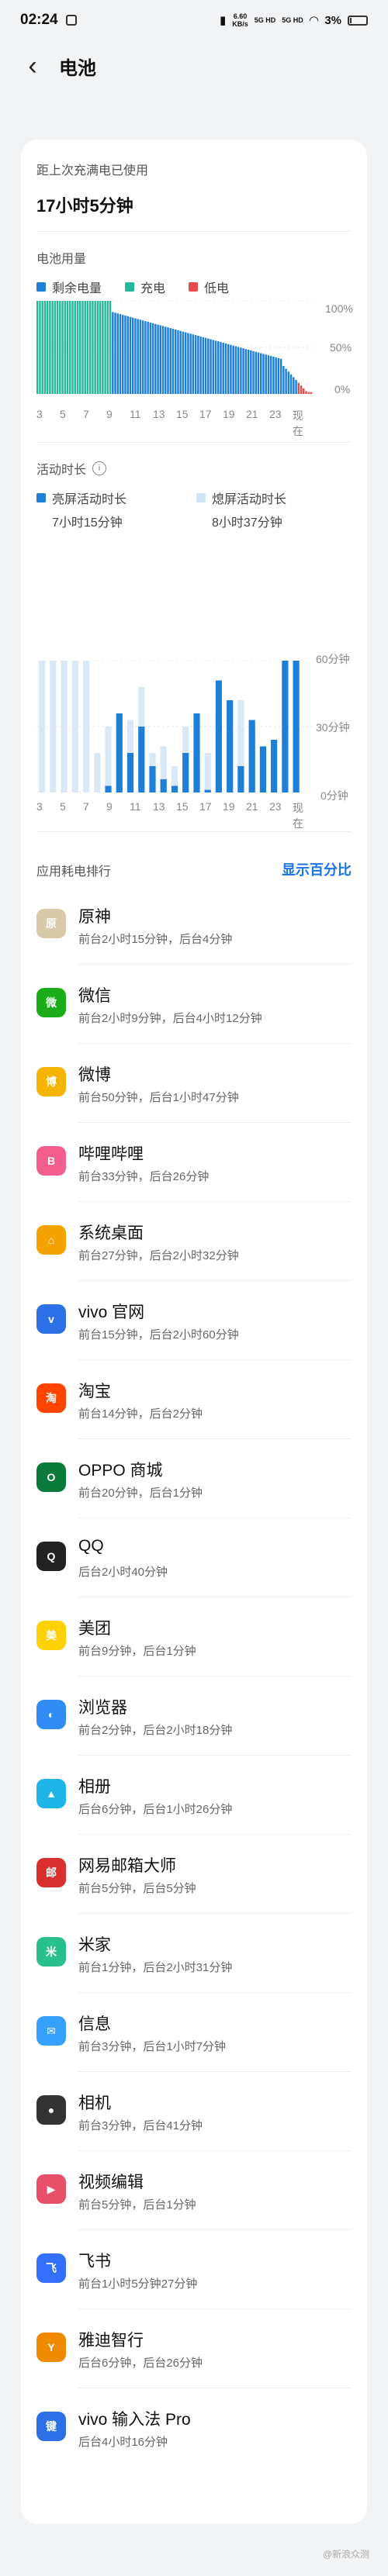  I want to click on app-usage-row: 原原神 前台2小时15分钟，后台4分钟, so click(194, 925).